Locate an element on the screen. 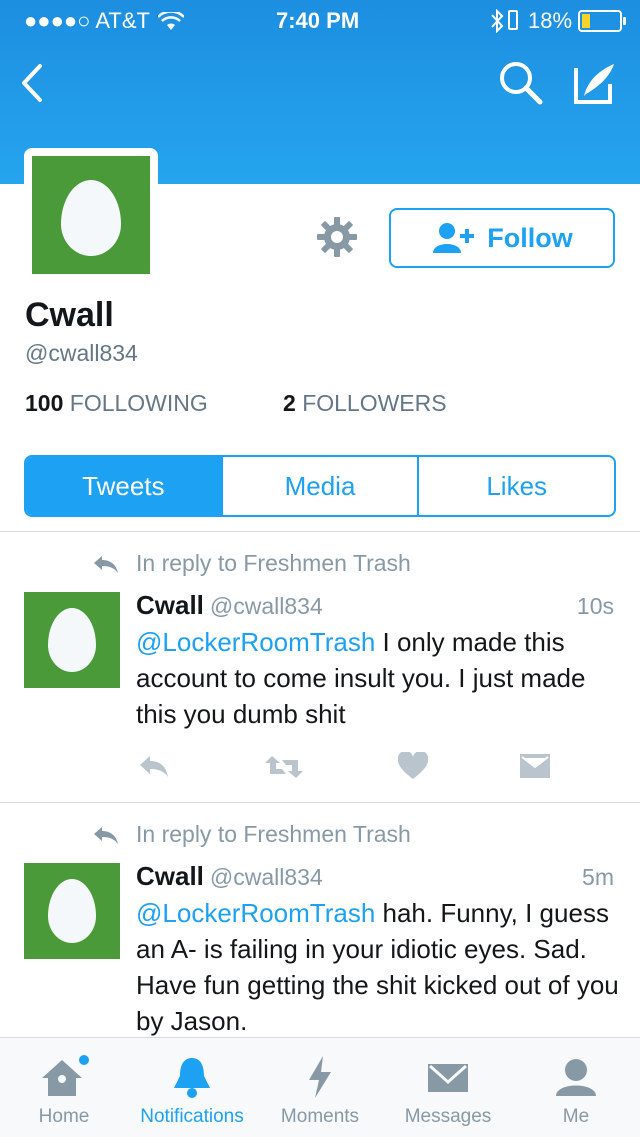 This screenshot has width=640, height=1137. tweet-timestamp: 10s is located at coordinates (595, 606).